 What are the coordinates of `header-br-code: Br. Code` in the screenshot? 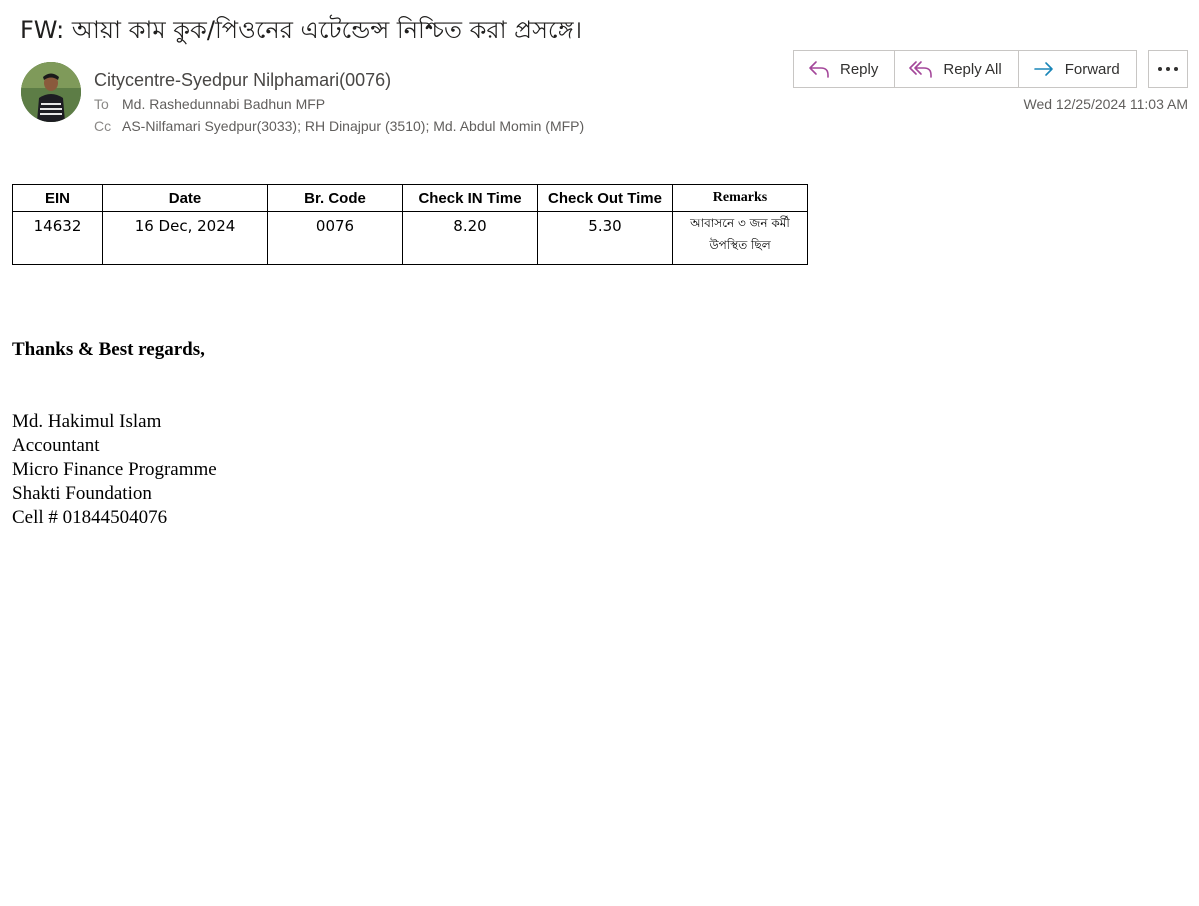 It's located at (335, 198).